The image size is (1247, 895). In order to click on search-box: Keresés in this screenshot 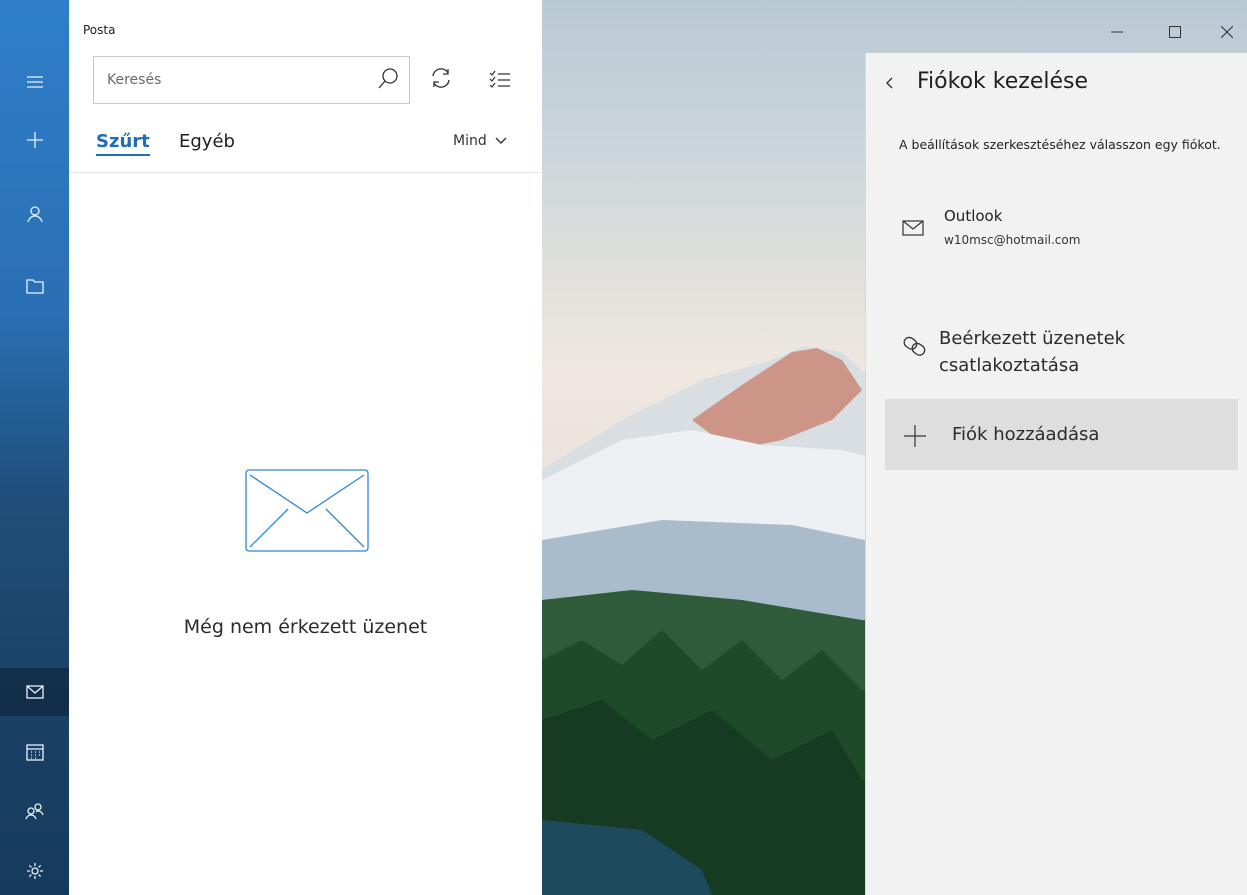, I will do `click(251, 80)`.